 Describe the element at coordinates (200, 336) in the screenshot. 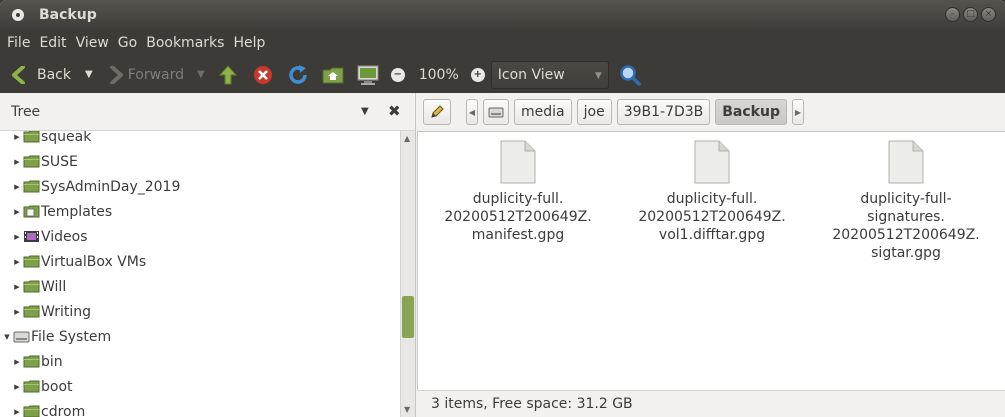

I see `tree-item: ▼ File System` at that location.